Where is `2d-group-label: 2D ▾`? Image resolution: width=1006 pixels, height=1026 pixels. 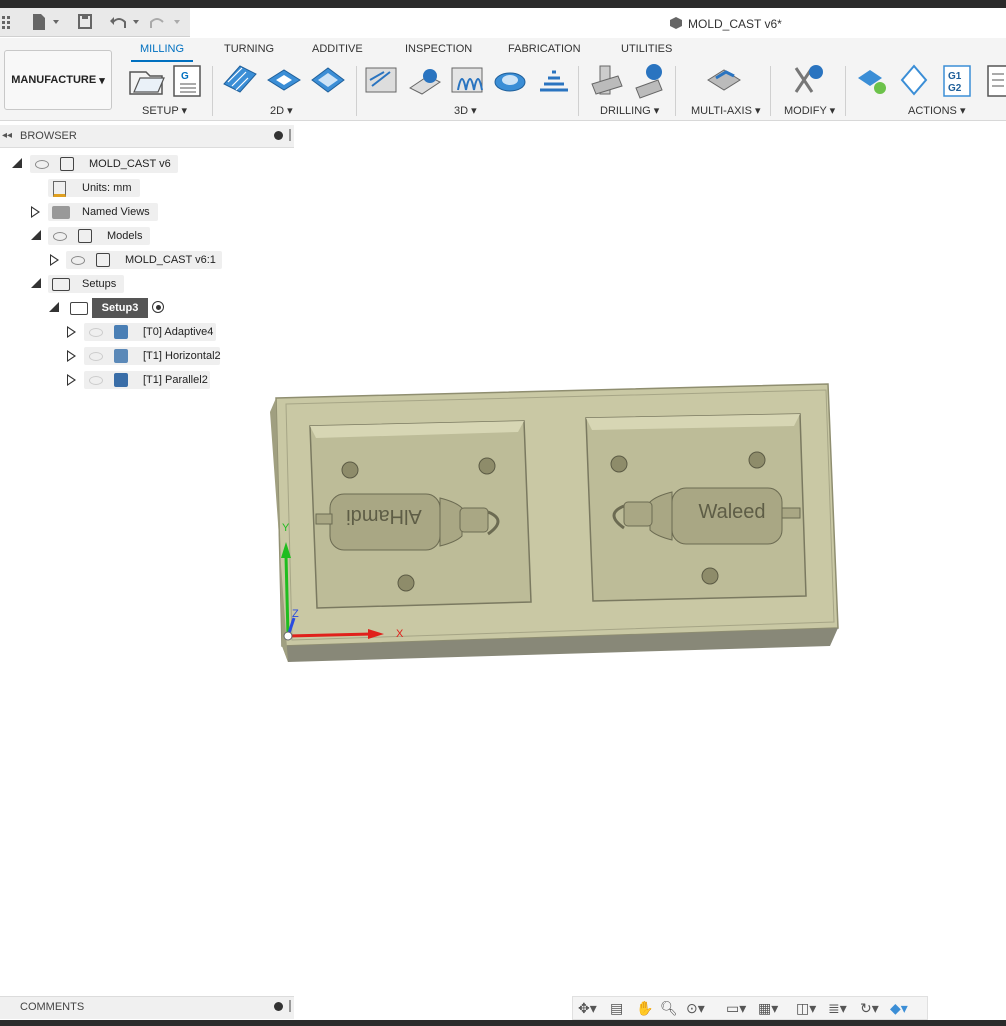 2d-group-label: 2D ▾ is located at coordinates (281, 110).